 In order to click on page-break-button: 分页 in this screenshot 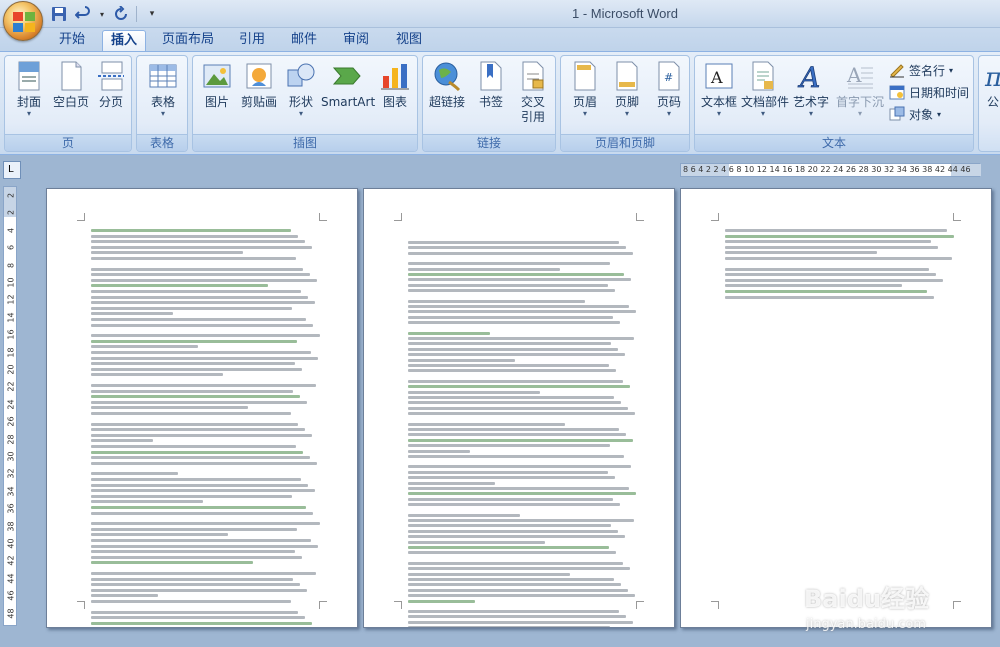, I will do `click(111, 97)`.